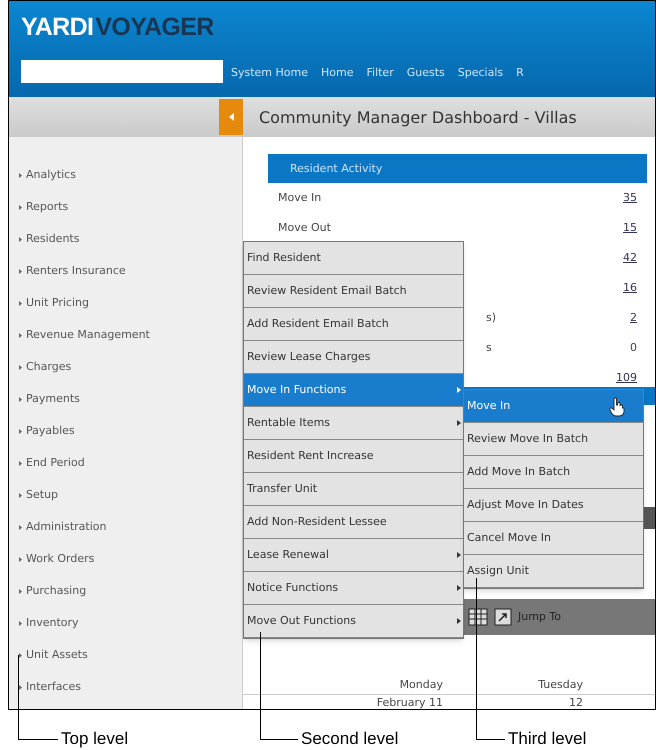 This screenshot has width=656, height=750. I want to click on day-heading: Monday, so click(421, 684).